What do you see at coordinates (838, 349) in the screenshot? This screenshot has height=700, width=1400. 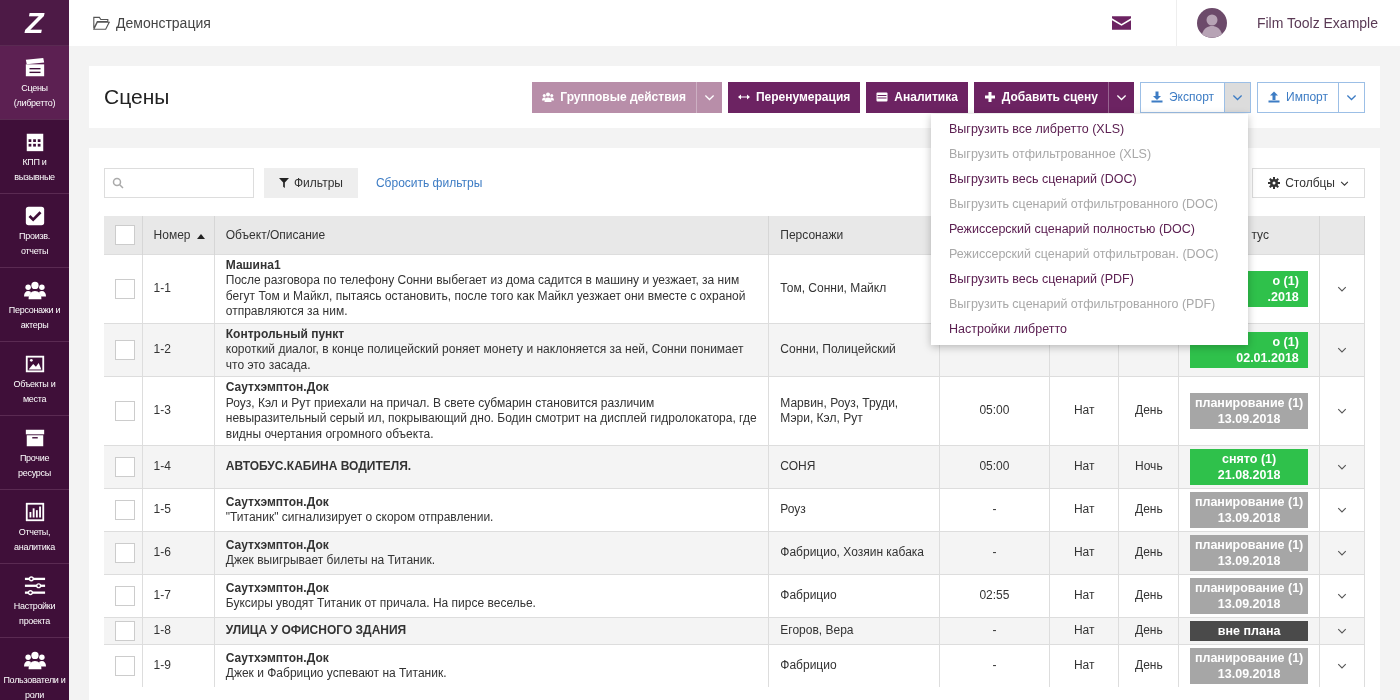 I see `table-cell: Сонни, Полицейский` at bounding box center [838, 349].